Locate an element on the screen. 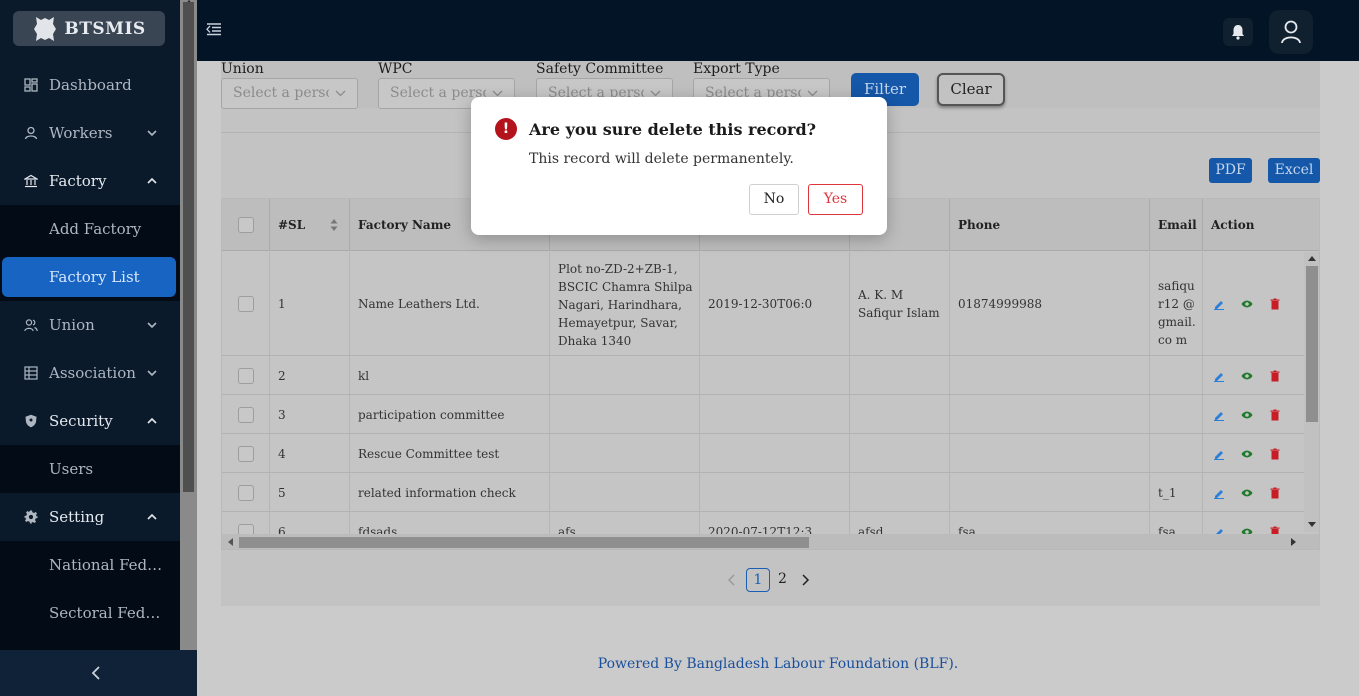 Image resolution: width=1359 pixels, height=696 pixels. sidebar-item-union: Union is located at coordinates (90, 325).